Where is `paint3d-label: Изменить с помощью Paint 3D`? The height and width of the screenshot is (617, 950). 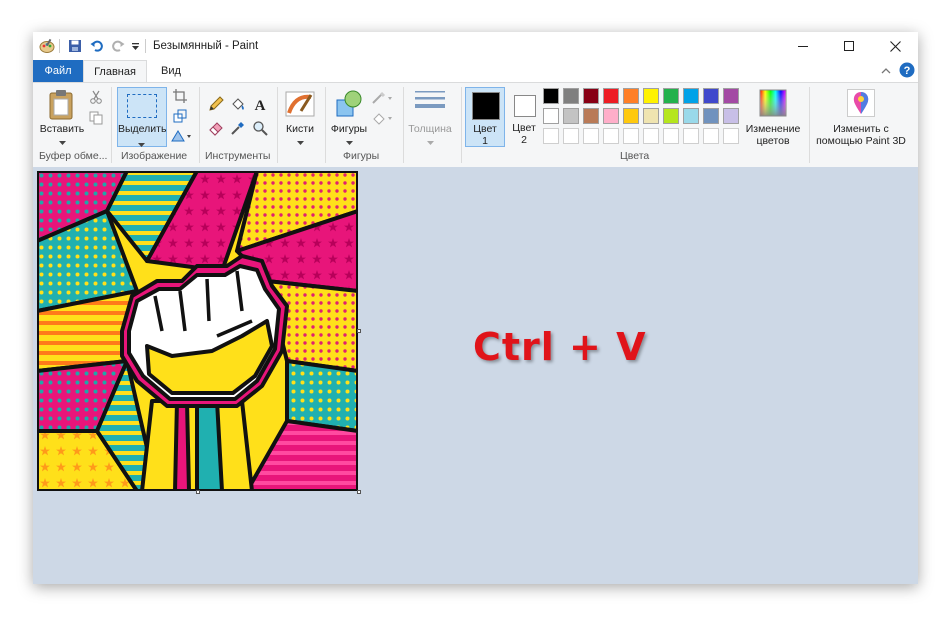 paint3d-label: Изменить с помощью Paint 3D is located at coordinates (861, 135).